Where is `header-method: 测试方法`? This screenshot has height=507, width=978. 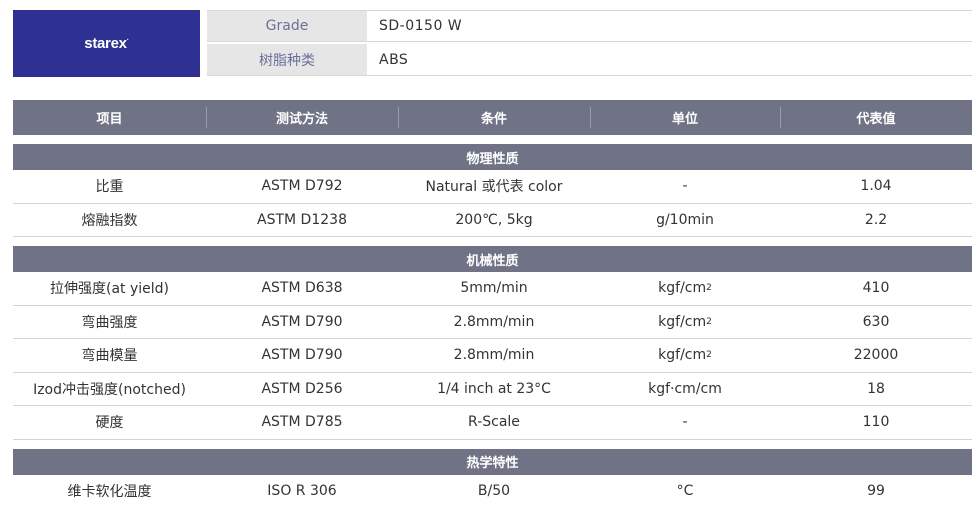
header-method: 测试方法 is located at coordinates (302, 117).